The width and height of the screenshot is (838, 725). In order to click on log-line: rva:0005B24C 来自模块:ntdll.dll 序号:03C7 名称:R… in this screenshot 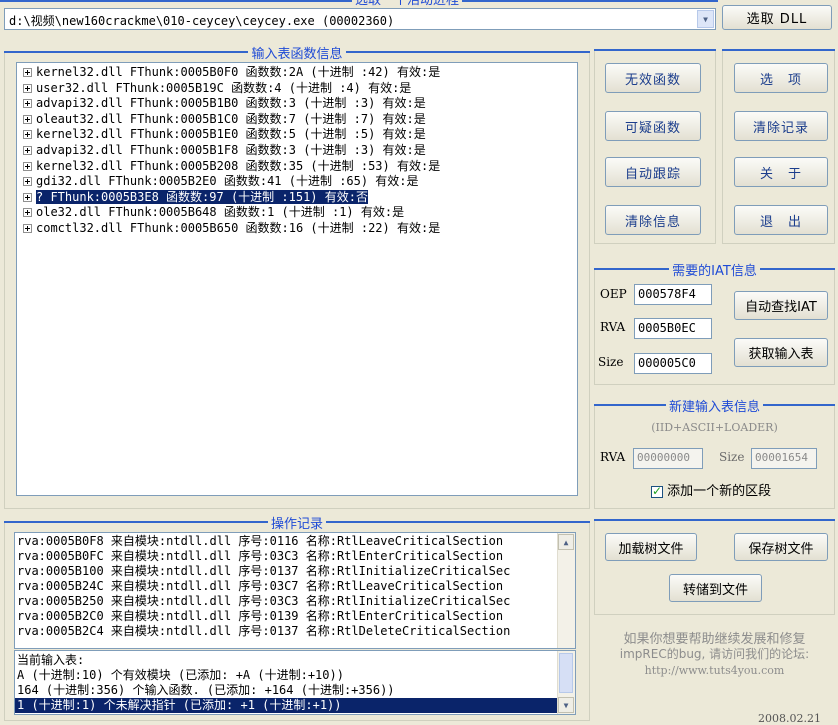, I will do `click(260, 586)`.